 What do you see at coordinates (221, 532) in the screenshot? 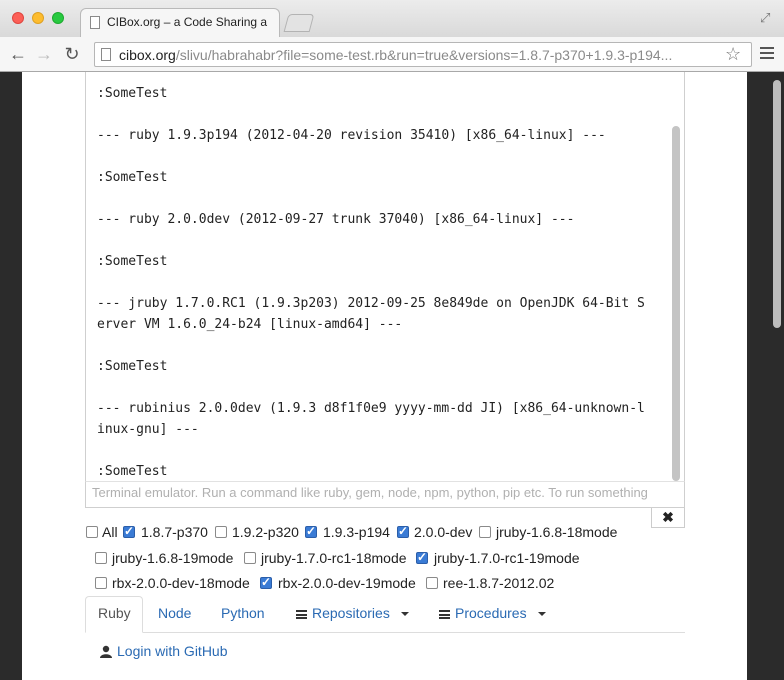
I see `checkbox-1-9-2-p320` at bounding box center [221, 532].